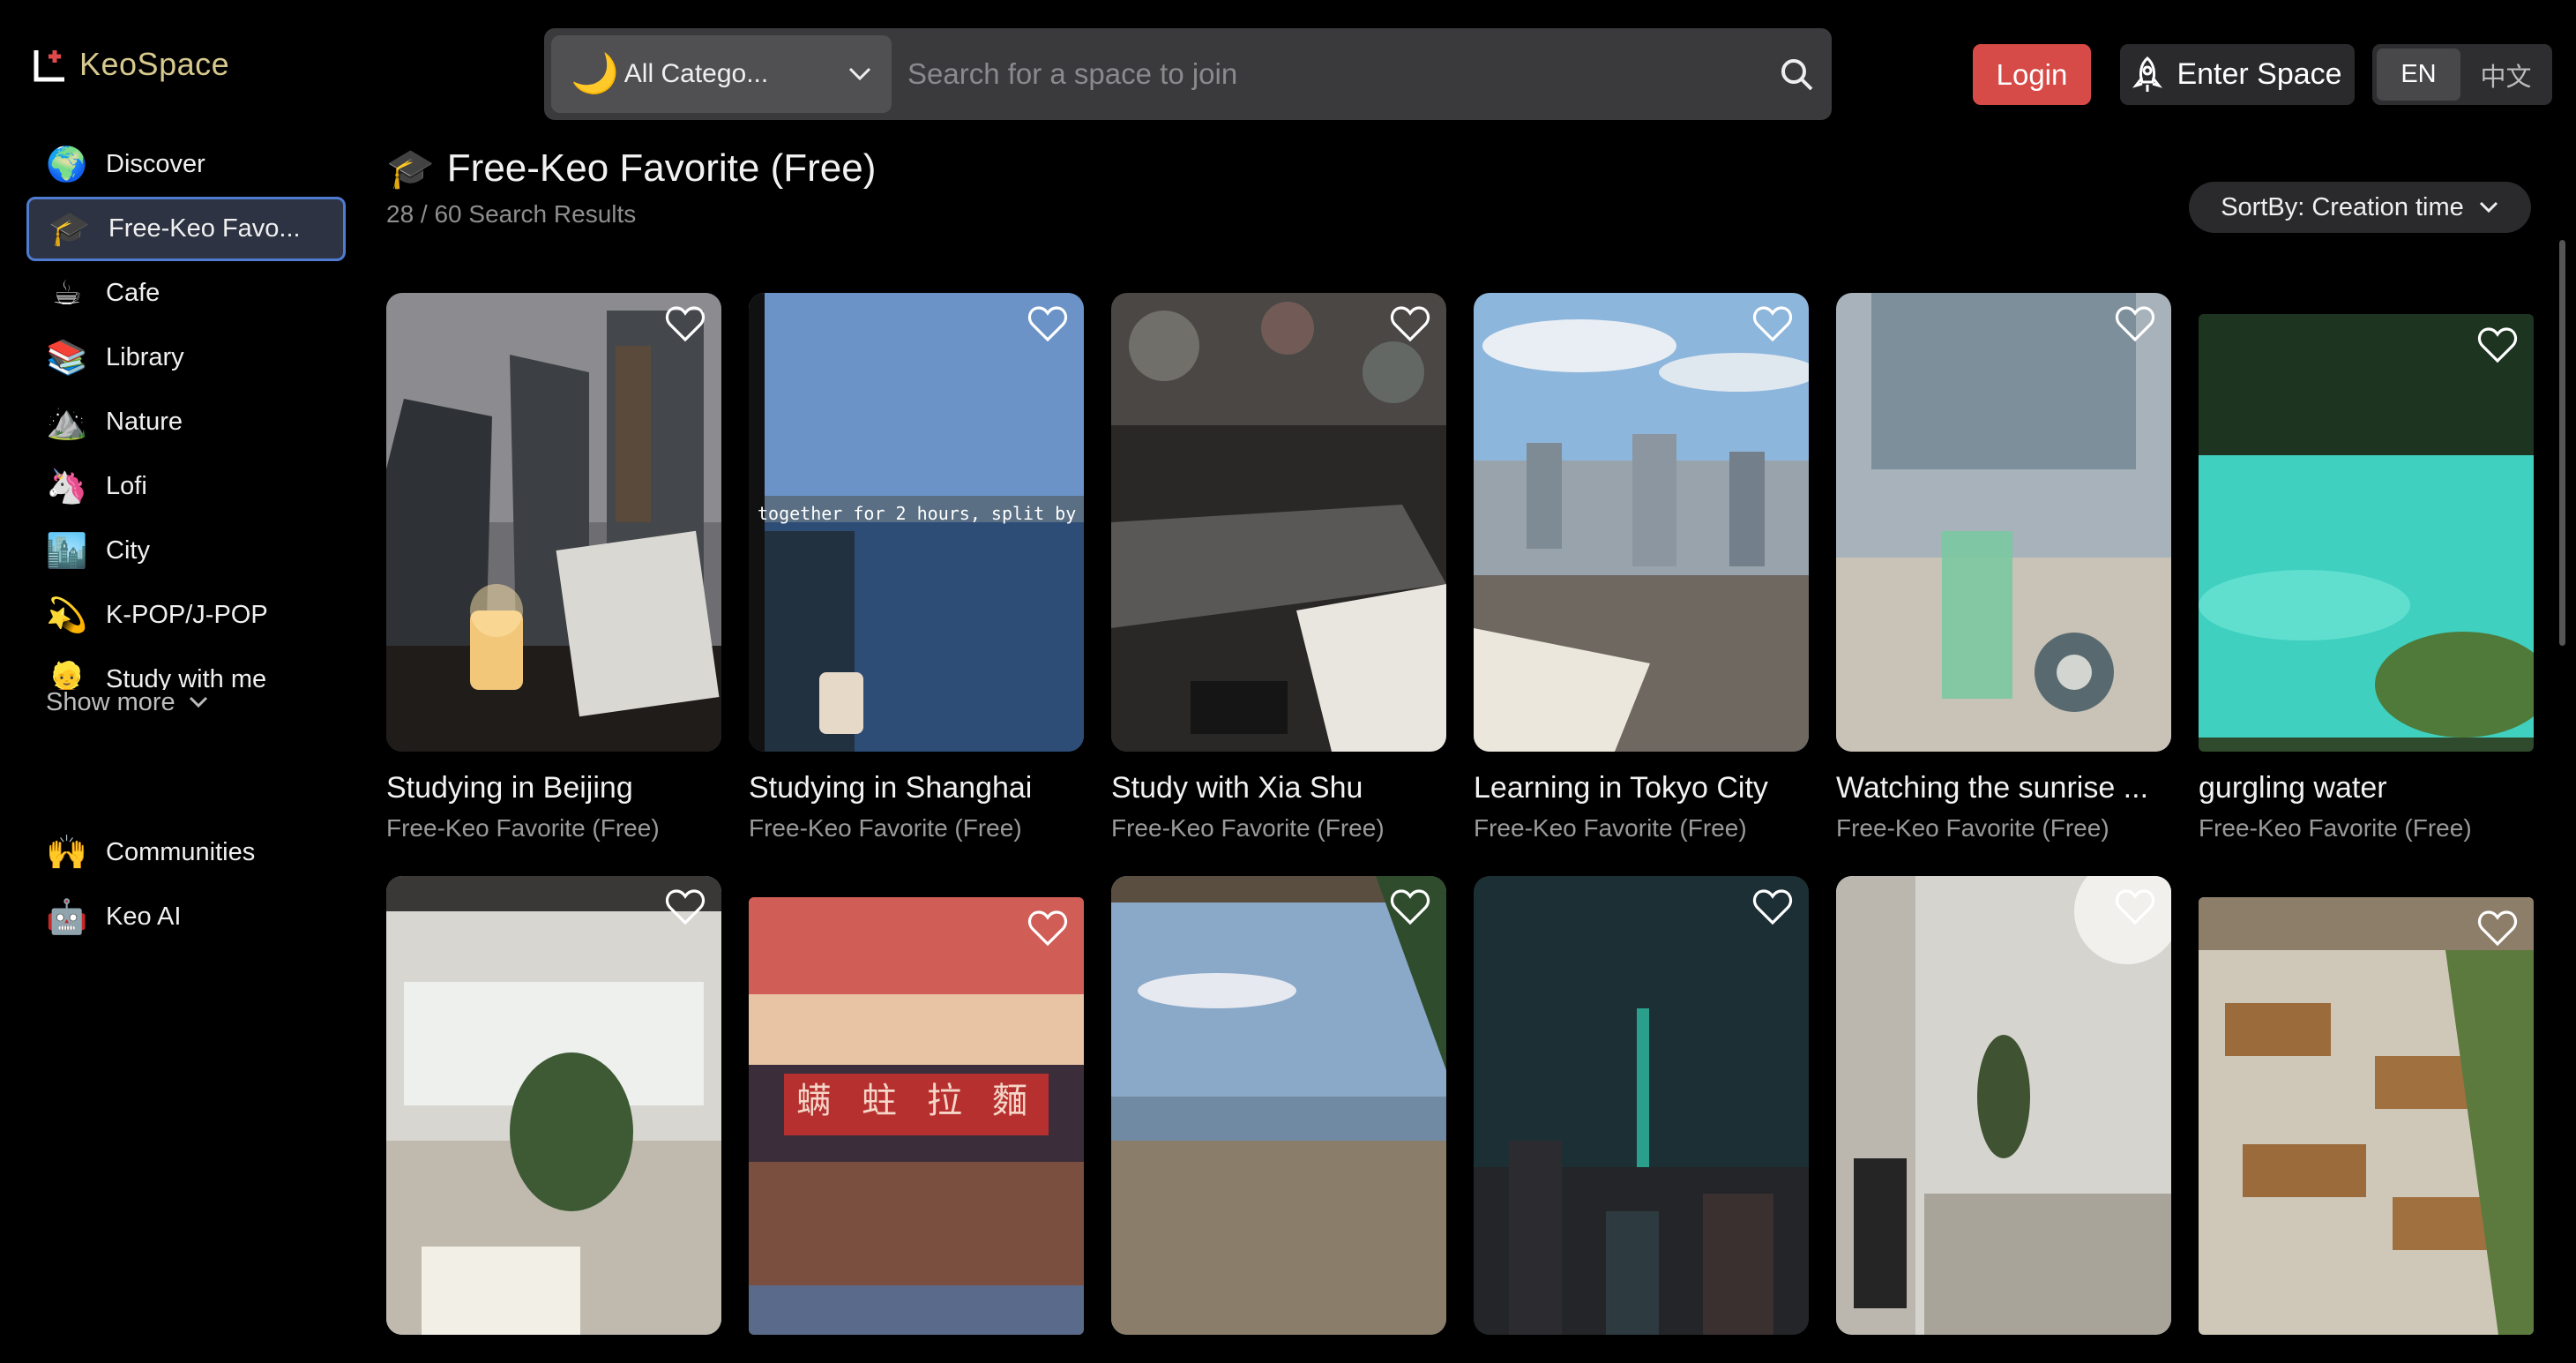 The width and height of the screenshot is (2576, 1363). Describe the element at coordinates (186, 917) in the screenshot. I see `sidebar-item-keo-ai: 🤖 Keo AI` at that location.